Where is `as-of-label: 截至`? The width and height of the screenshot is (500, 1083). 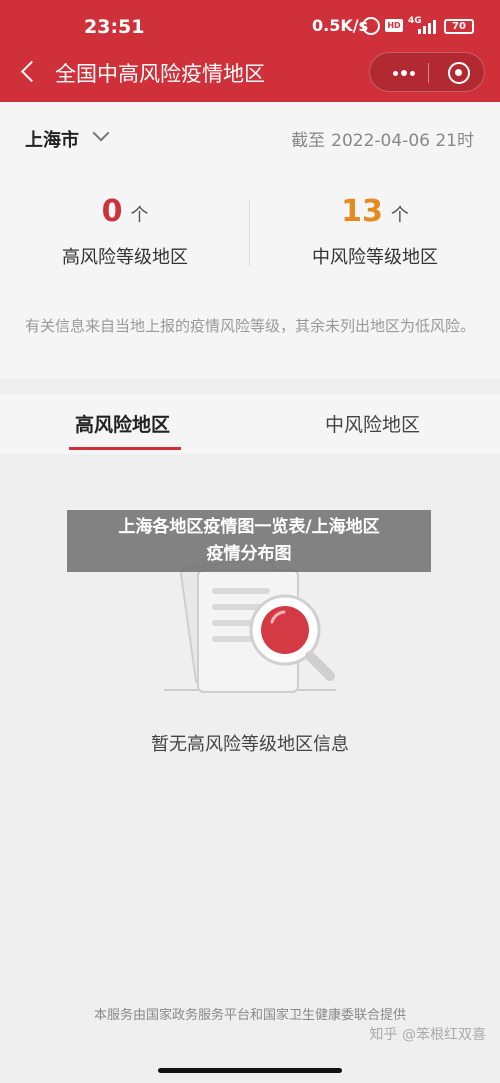 as-of-label: 截至 is located at coordinates (308, 141).